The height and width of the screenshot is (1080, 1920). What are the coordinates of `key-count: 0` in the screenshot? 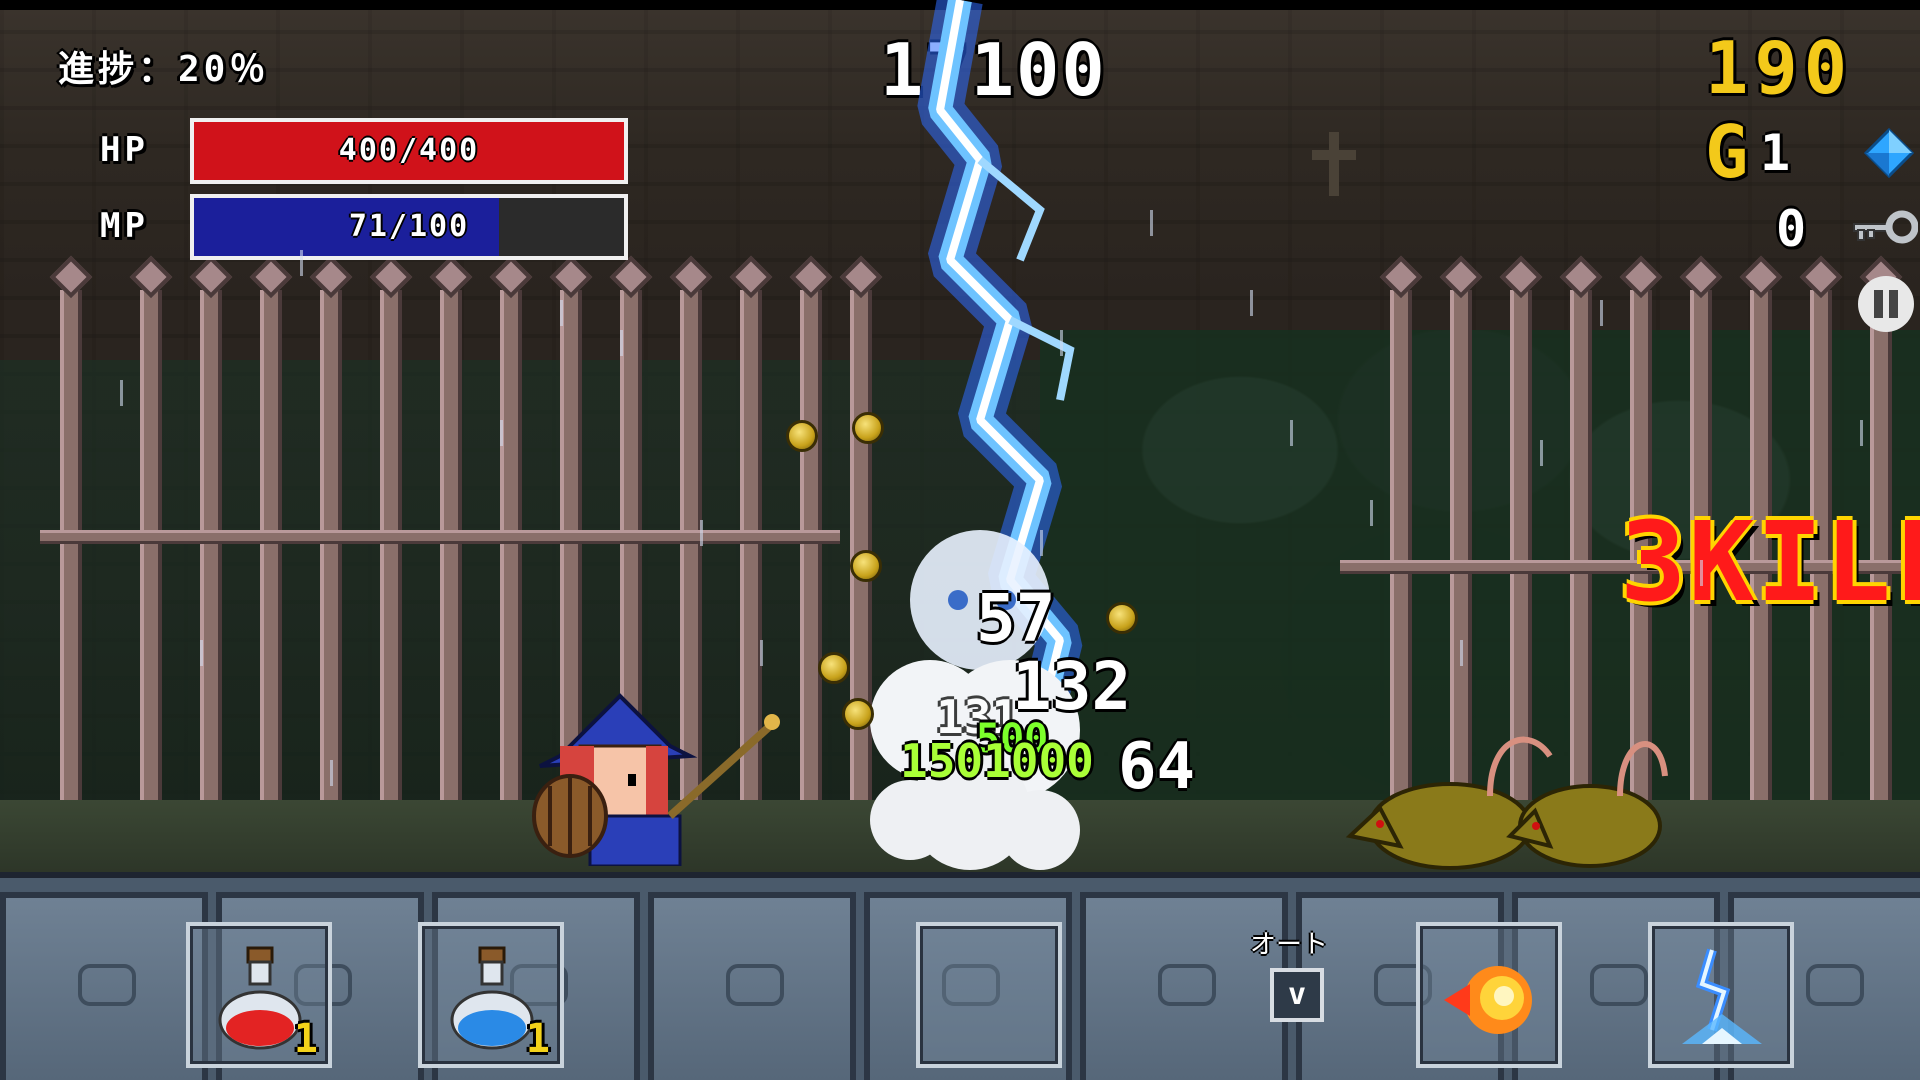 It's located at (1793, 229).